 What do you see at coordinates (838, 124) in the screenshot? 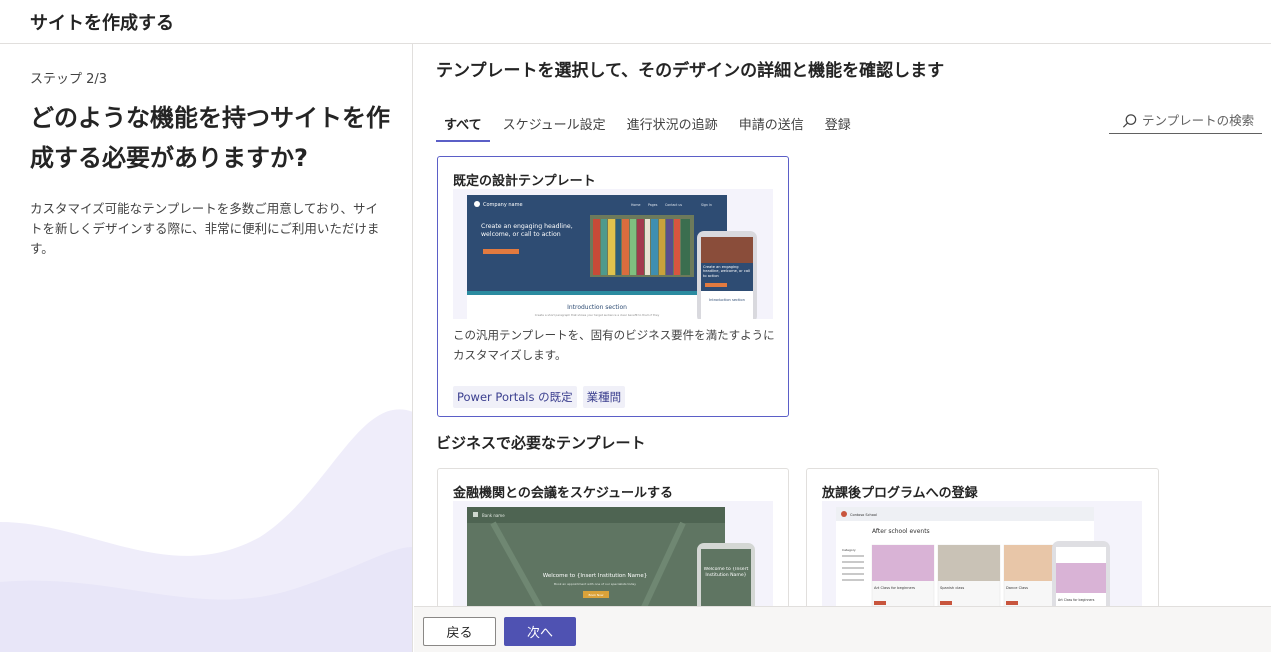
I see `tab-registration: 登録` at bounding box center [838, 124].